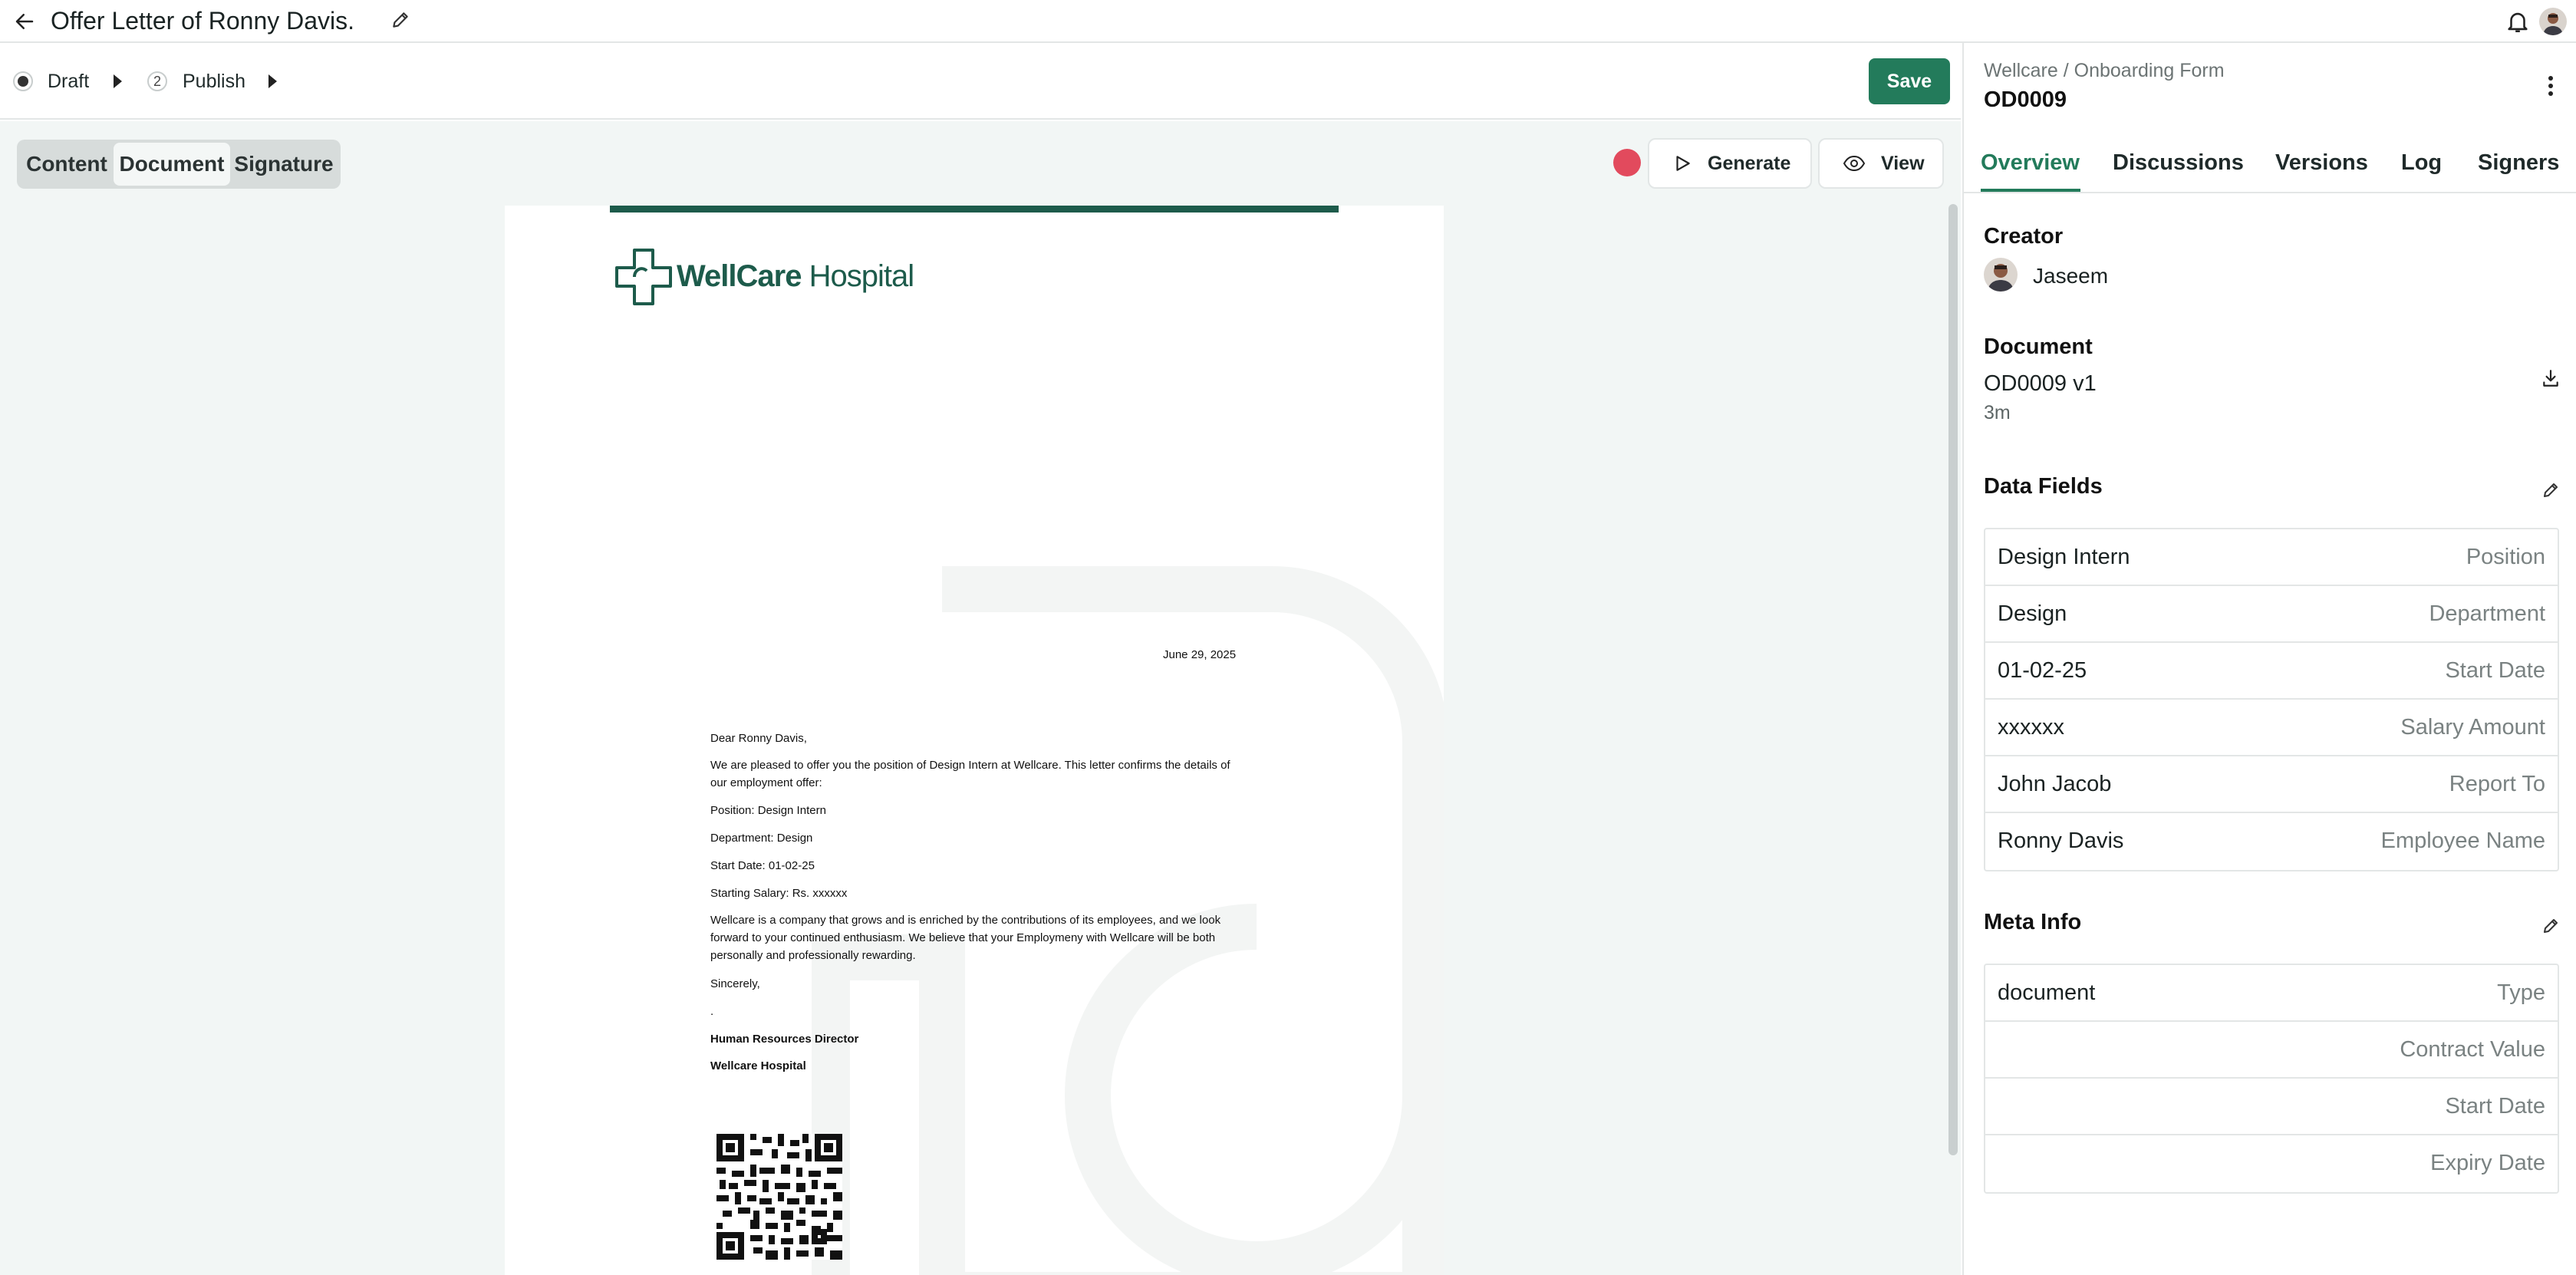 This screenshot has width=2576, height=1275. I want to click on letter-closing: Sincerely,, so click(735, 983).